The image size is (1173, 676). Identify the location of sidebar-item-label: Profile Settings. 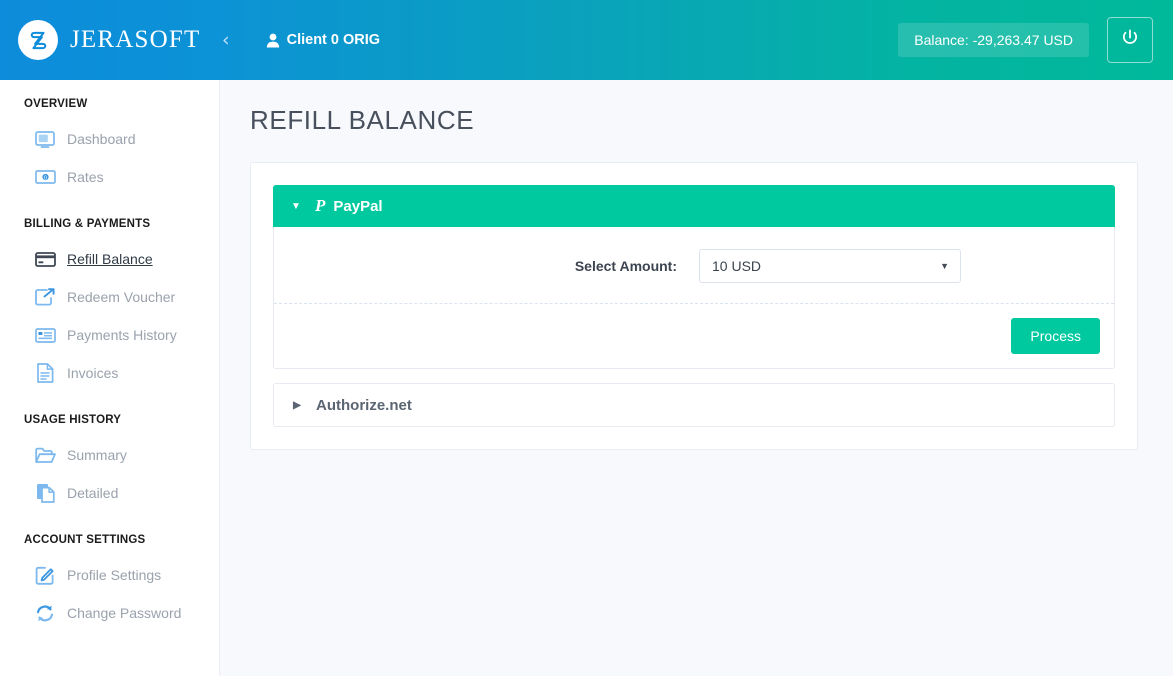
(114, 575).